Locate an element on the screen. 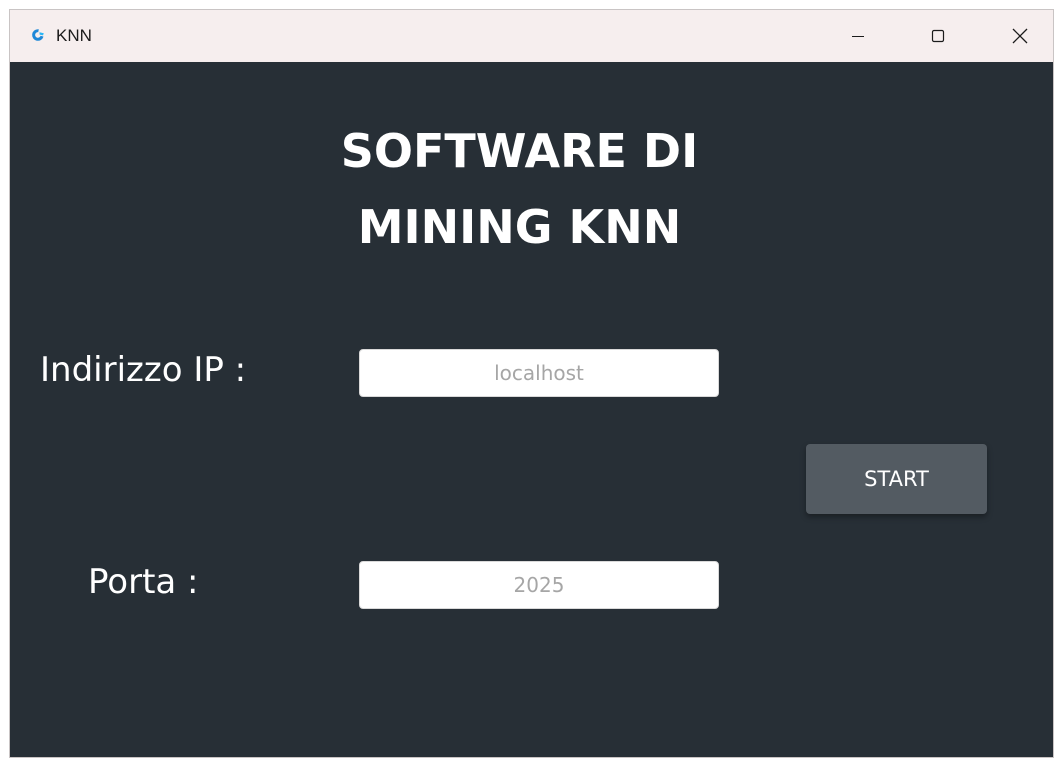  start-button: START is located at coordinates (896, 479).